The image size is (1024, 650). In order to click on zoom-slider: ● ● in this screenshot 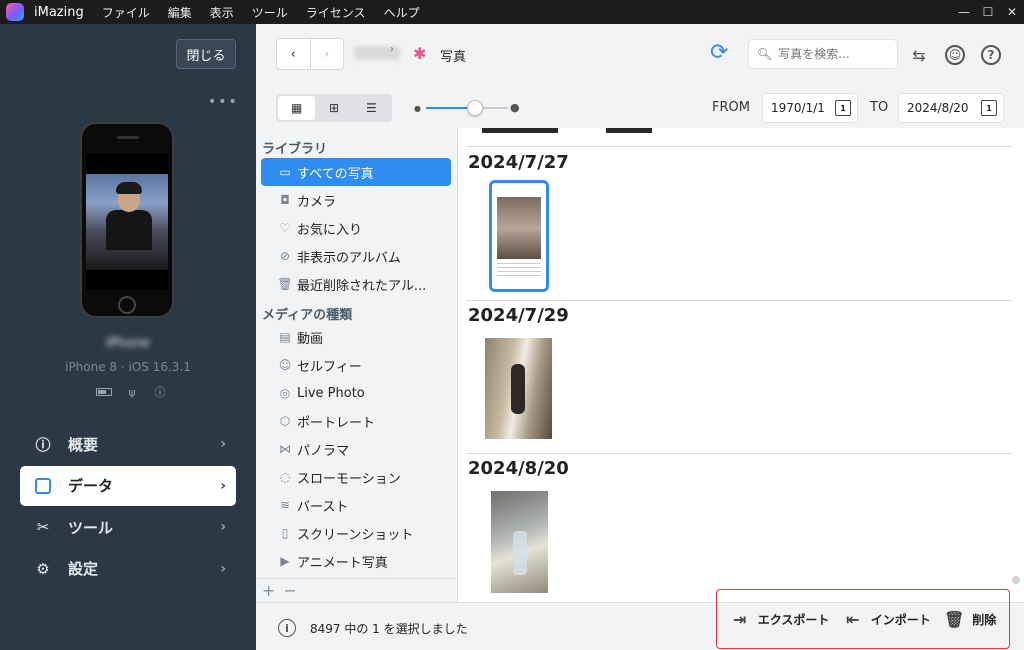, I will do `click(468, 108)`.